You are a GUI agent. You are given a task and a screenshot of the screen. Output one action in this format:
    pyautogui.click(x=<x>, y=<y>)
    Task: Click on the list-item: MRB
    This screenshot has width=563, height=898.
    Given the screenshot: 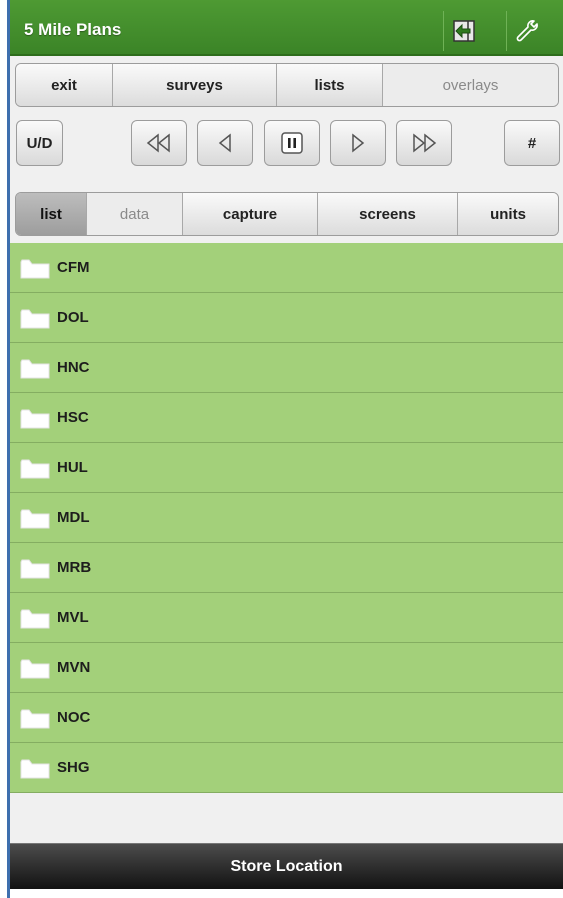 What is the action you would take?
    pyautogui.click(x=286, y=568)
    